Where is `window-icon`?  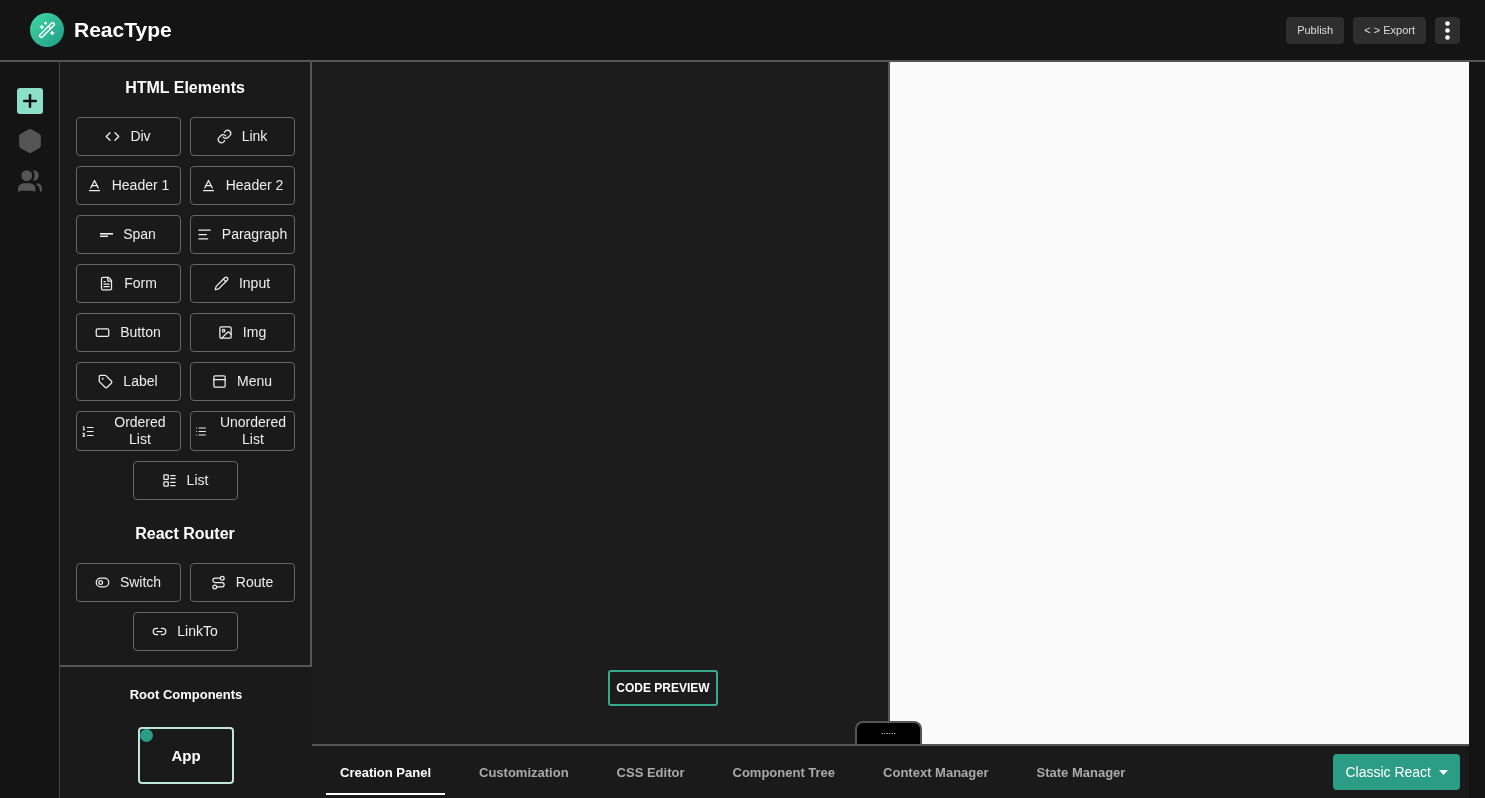 window-icon is located at coordinates (219, 381).